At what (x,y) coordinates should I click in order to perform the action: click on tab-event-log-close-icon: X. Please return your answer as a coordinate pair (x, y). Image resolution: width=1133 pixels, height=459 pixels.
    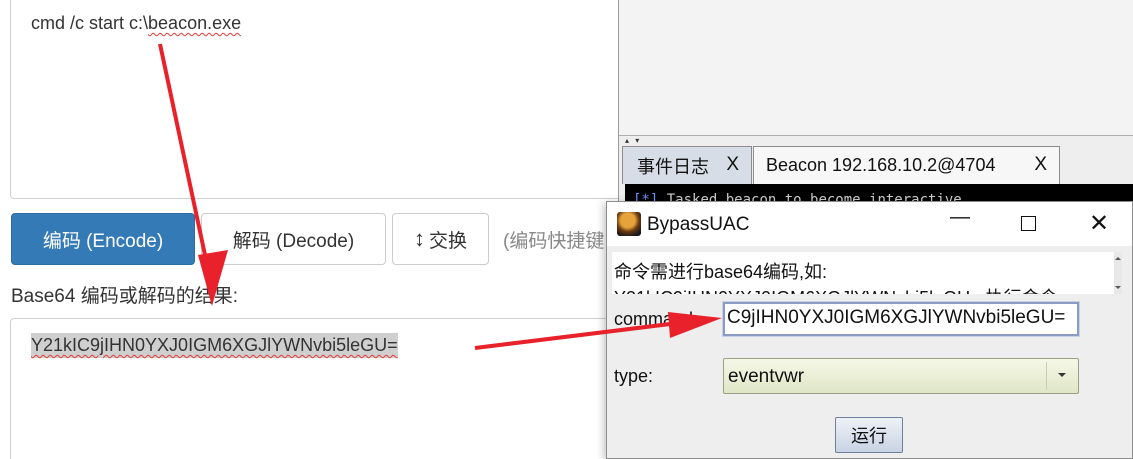
    Looking at the image, I should click on (732, 165).